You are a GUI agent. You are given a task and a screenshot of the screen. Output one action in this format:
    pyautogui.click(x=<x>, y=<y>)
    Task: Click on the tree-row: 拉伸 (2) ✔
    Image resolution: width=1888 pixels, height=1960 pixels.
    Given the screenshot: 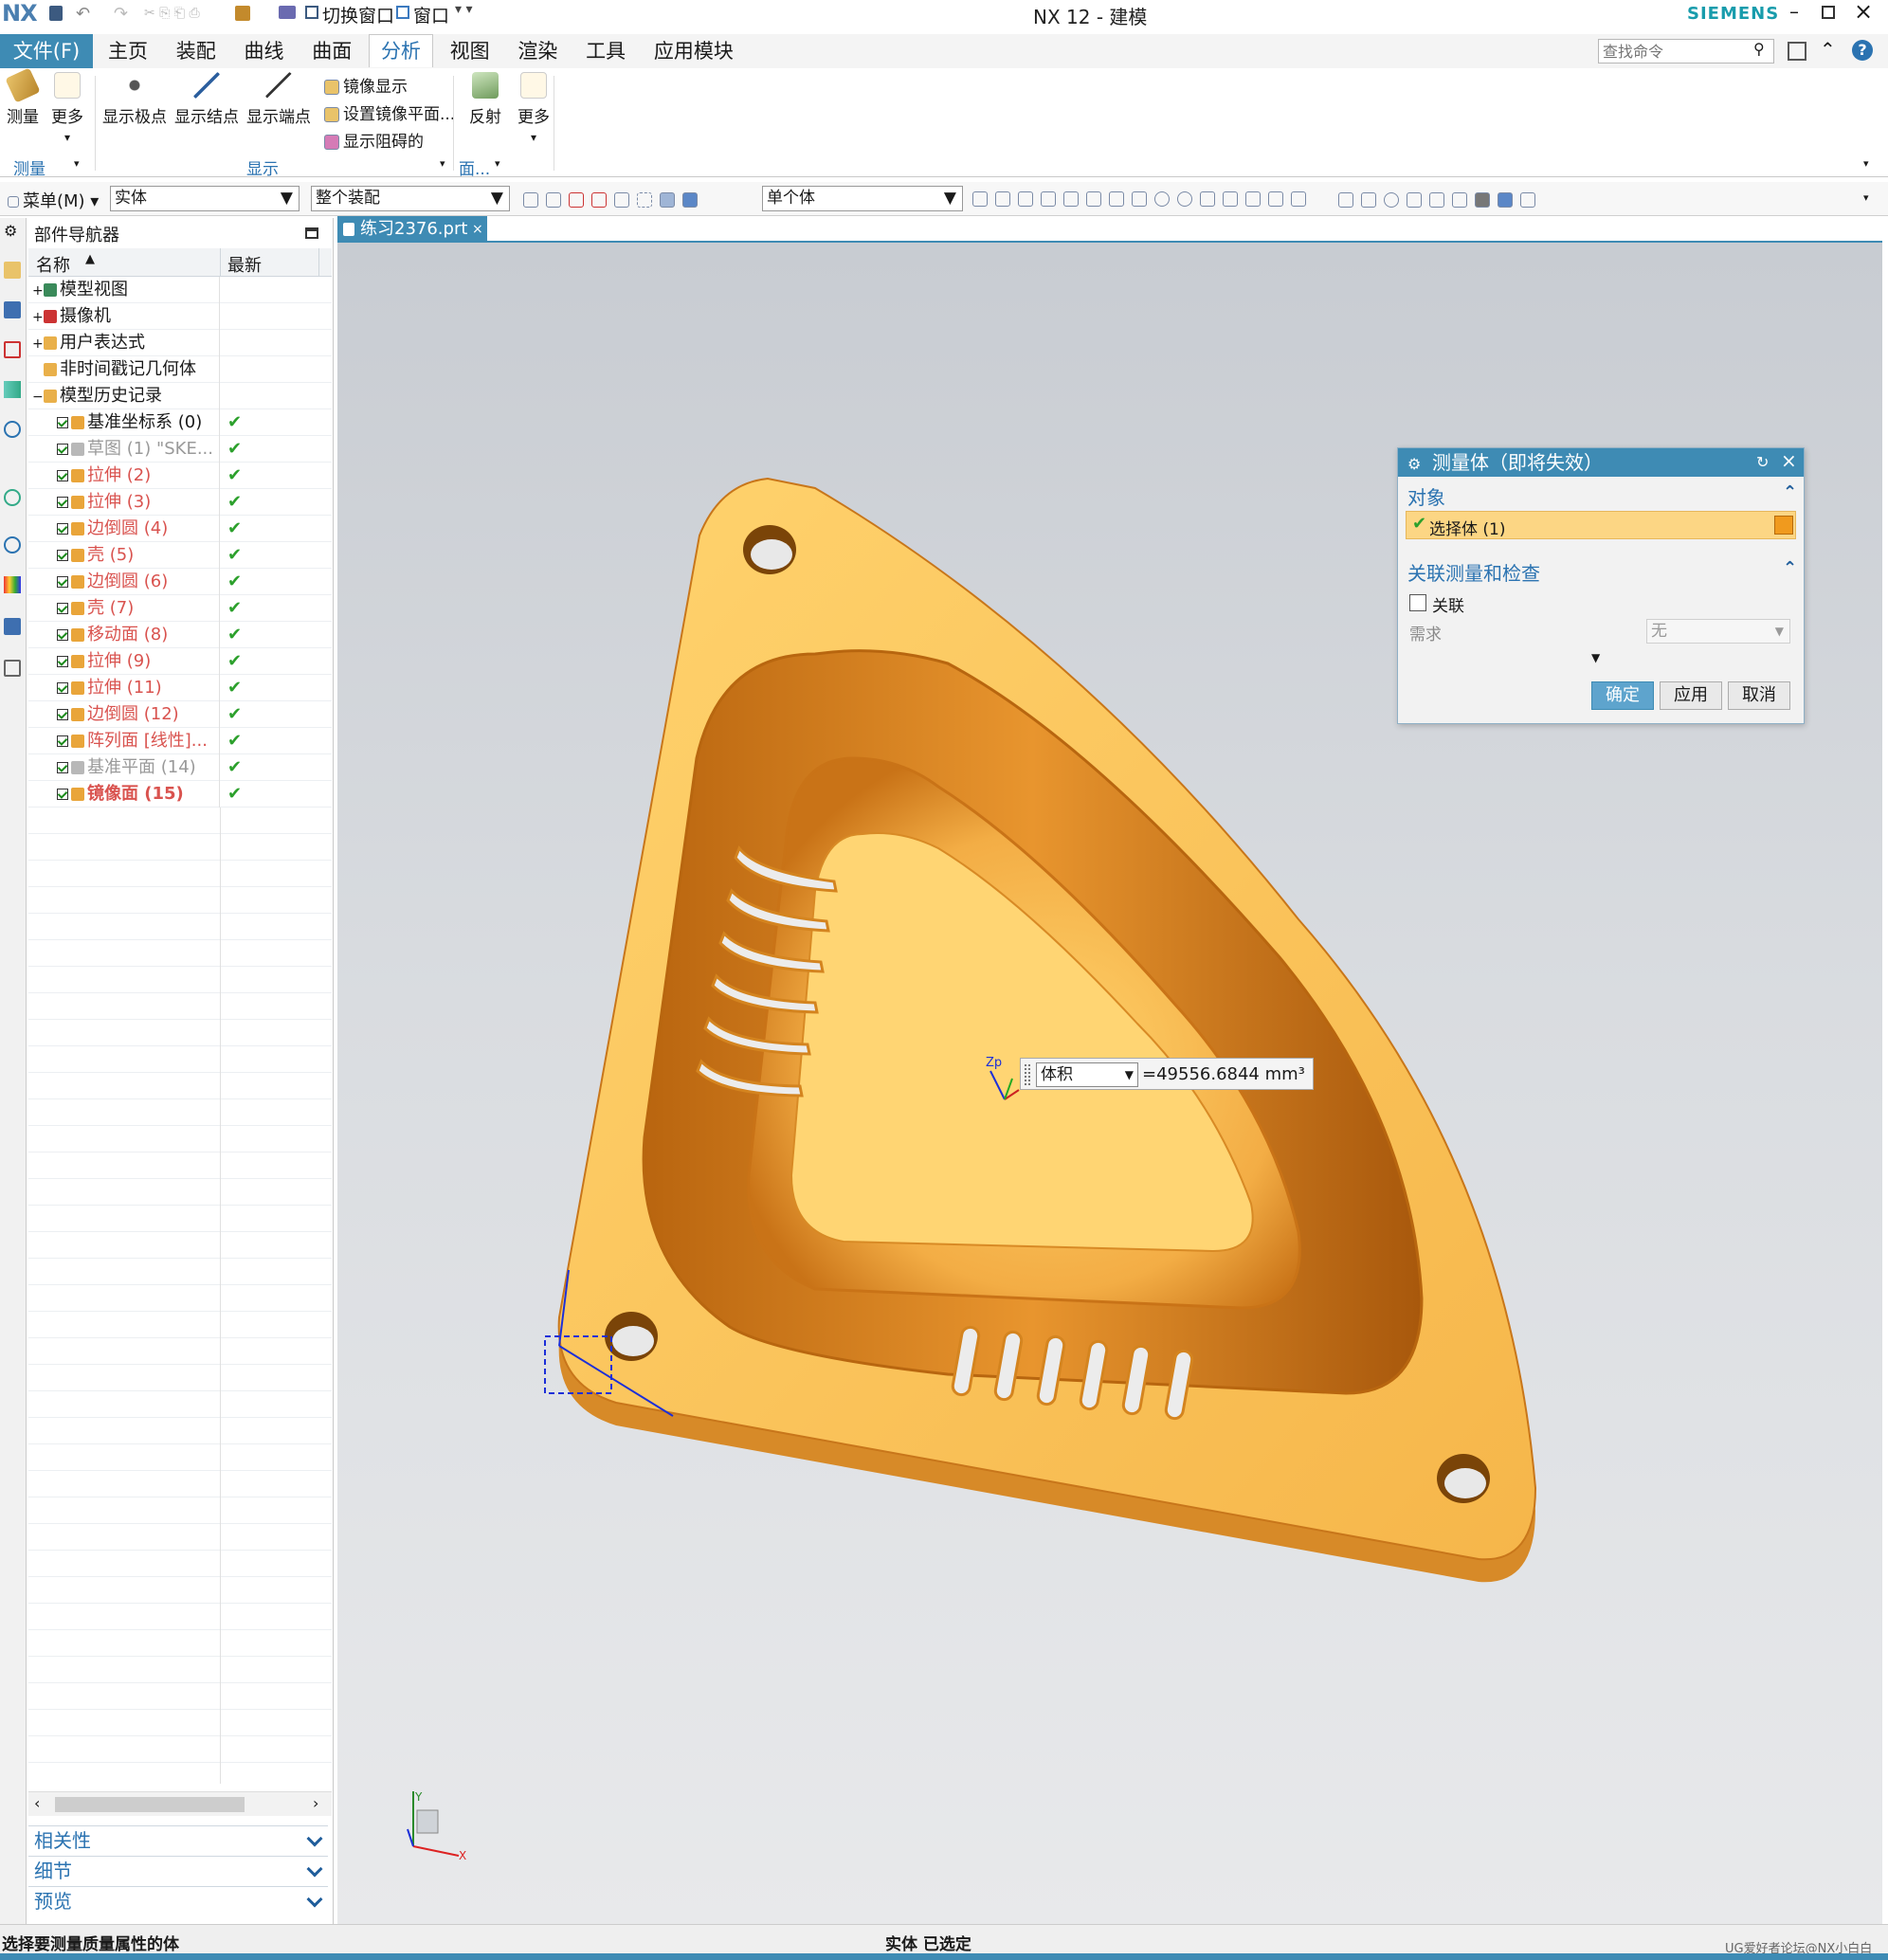 What is the action you would take?
    pyautogui.click(x=180, y=476)
    